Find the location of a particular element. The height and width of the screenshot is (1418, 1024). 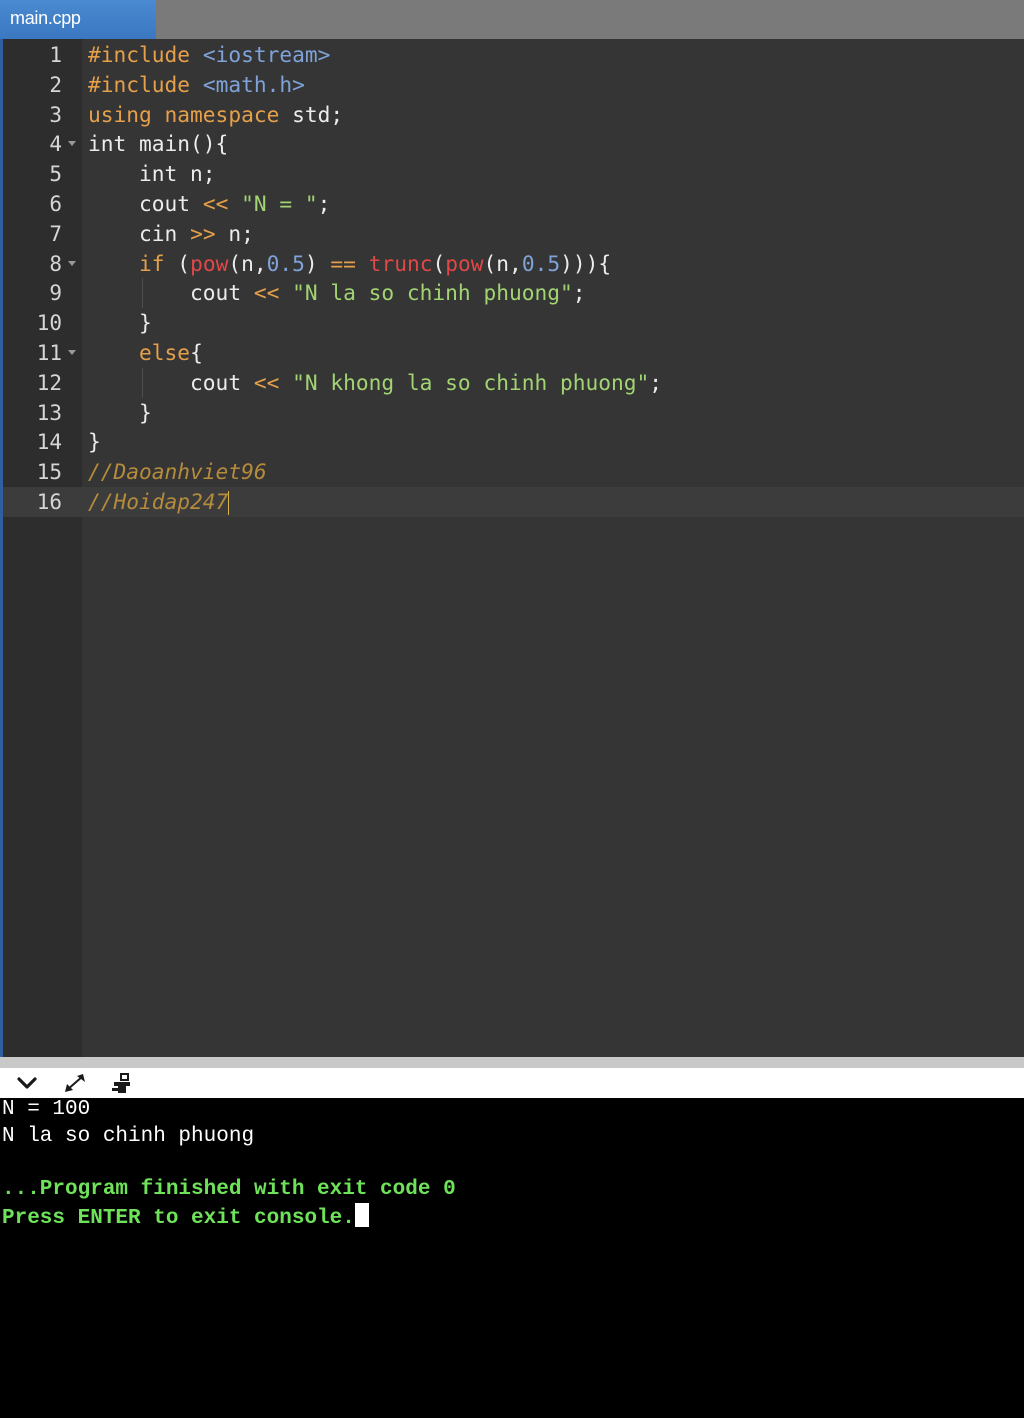

code-text: using namespace std; is located at coordinates (215, 115).